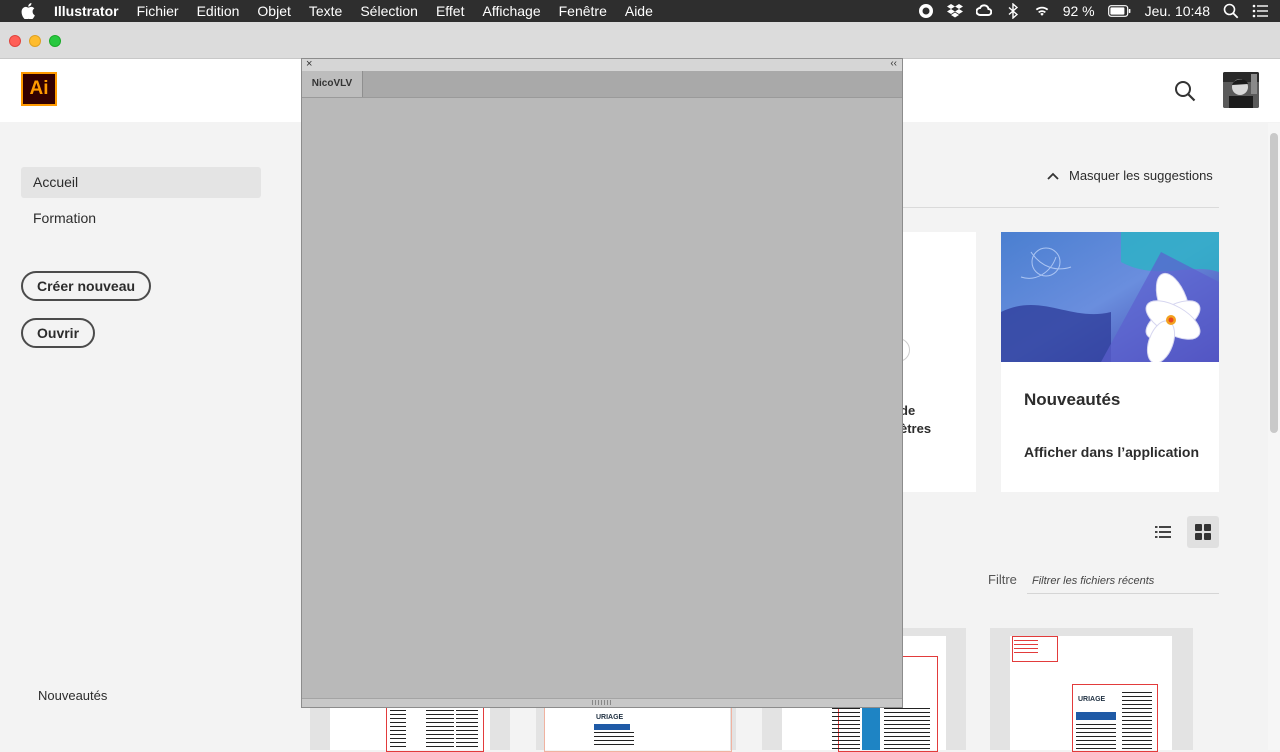 The image size is (1280, 752). I want to click on search-icon, so click(1185, 91).